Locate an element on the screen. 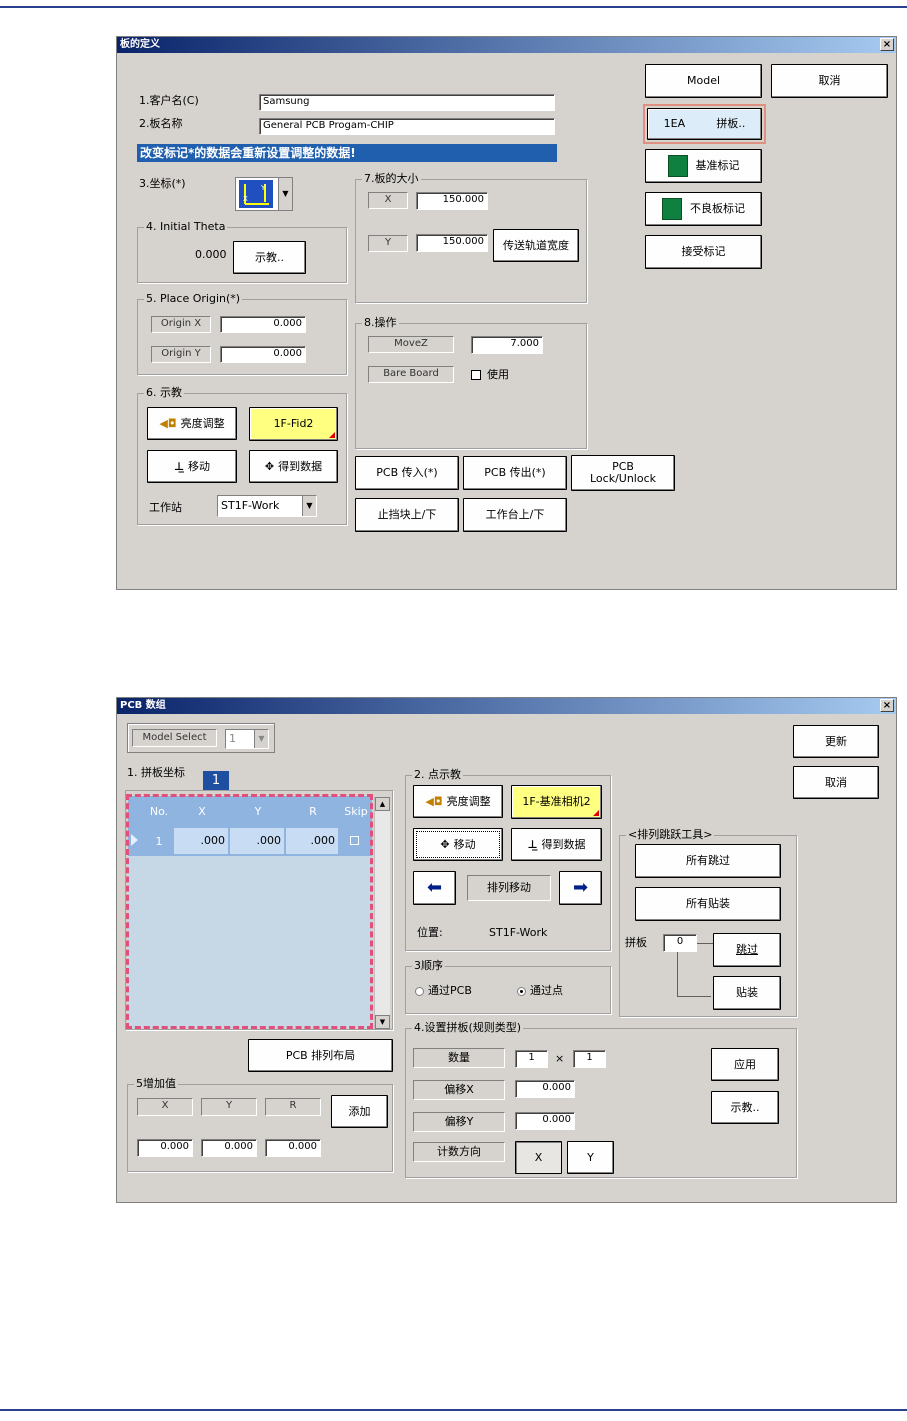  bottom-rule is located at coordinates (453, 1410).